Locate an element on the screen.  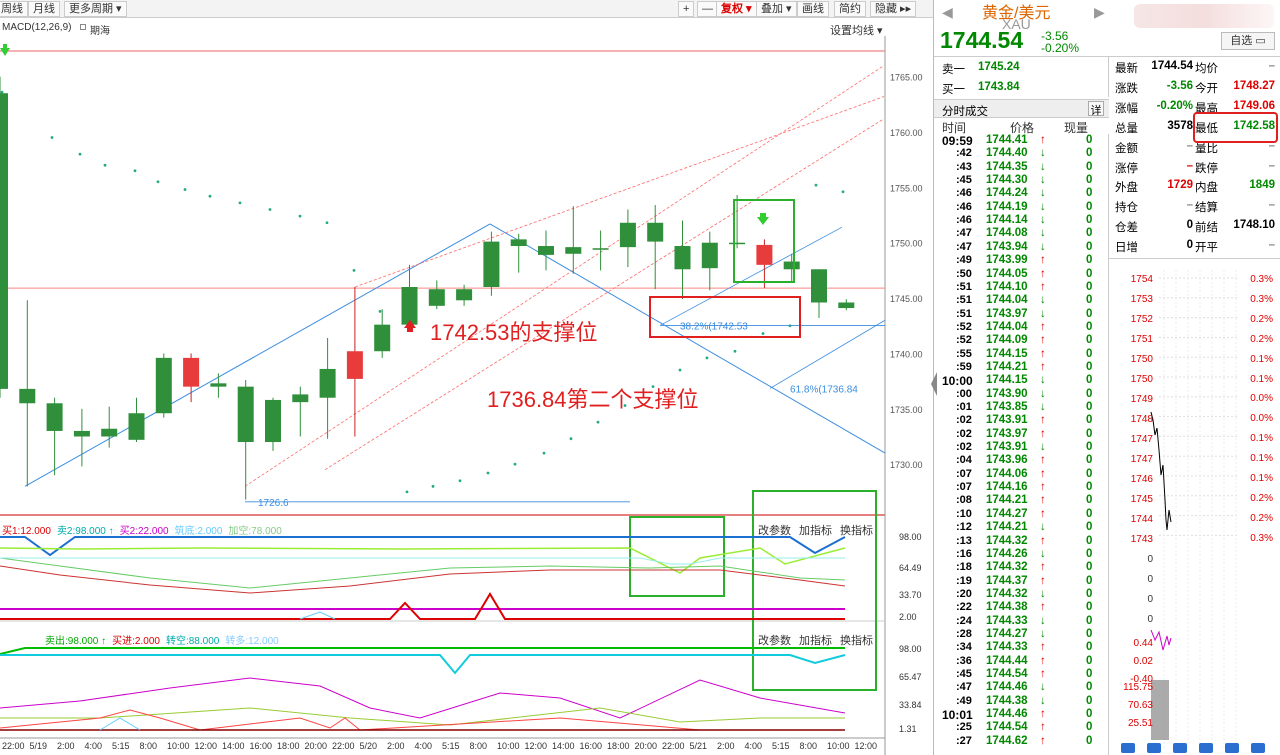
bar-icon is located at coordinates (1154, 748).